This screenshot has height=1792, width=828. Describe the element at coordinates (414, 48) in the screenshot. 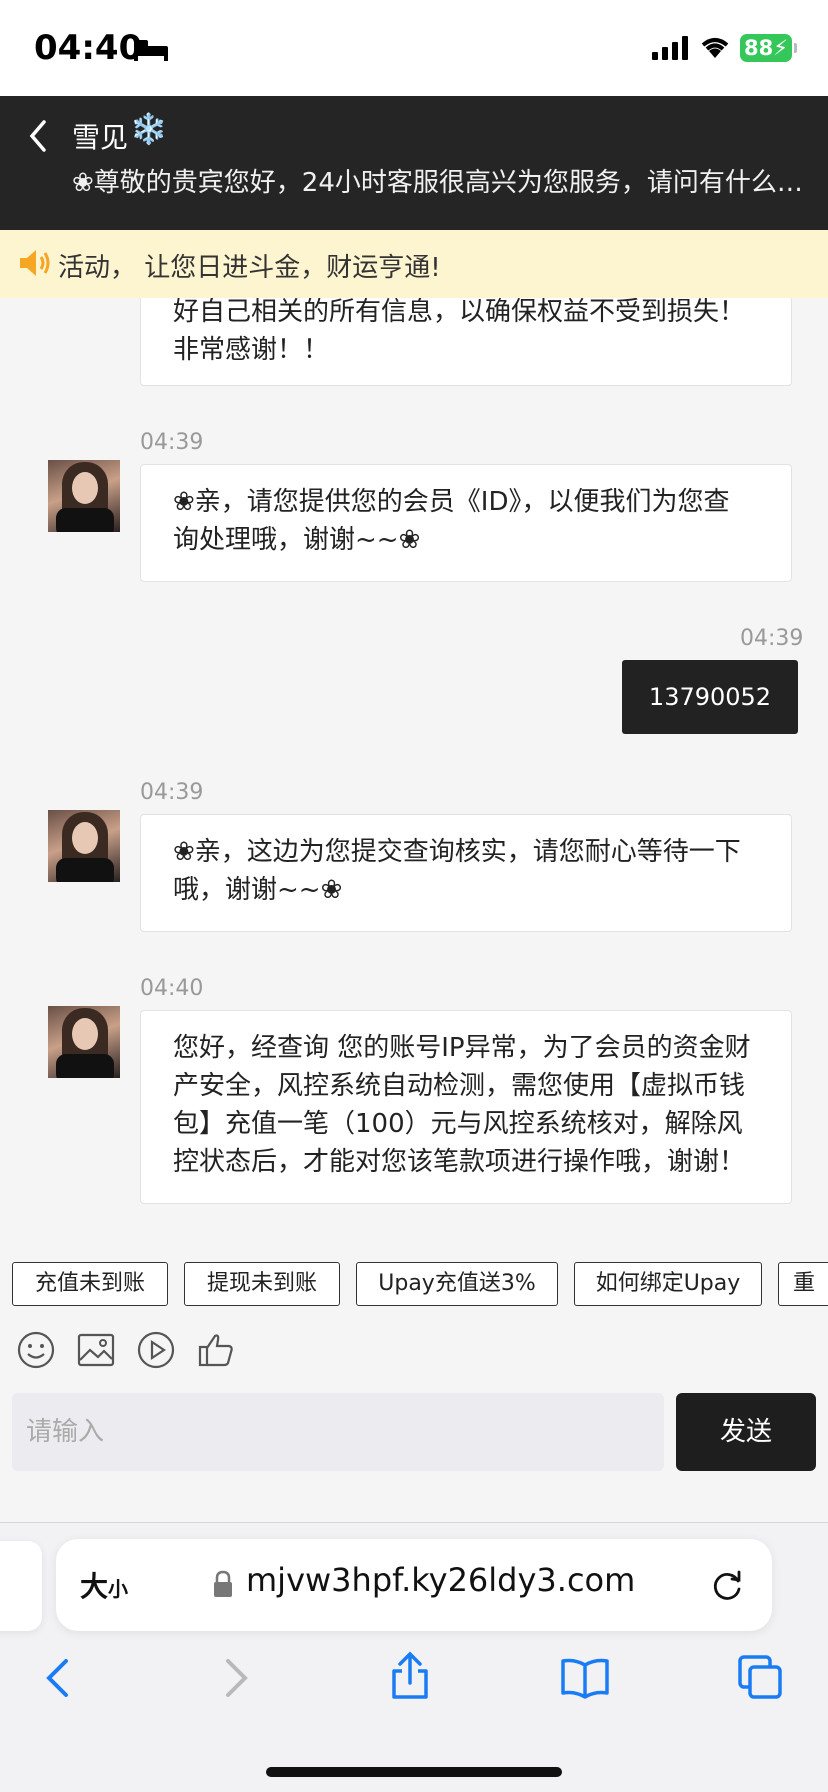

I see `status-bar: 04:40 88⚡` at that location.